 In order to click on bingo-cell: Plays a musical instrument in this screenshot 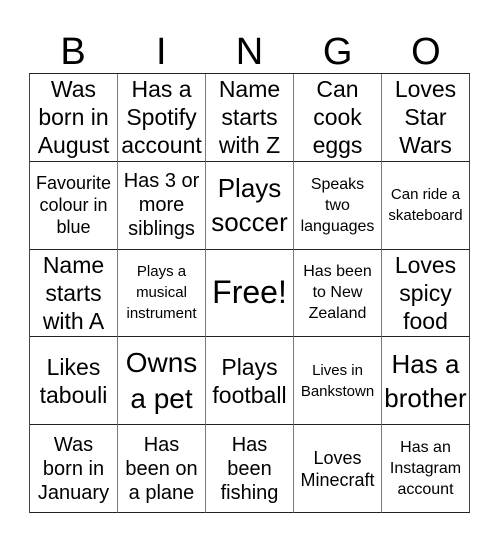, I will do `click(162, 293)`.